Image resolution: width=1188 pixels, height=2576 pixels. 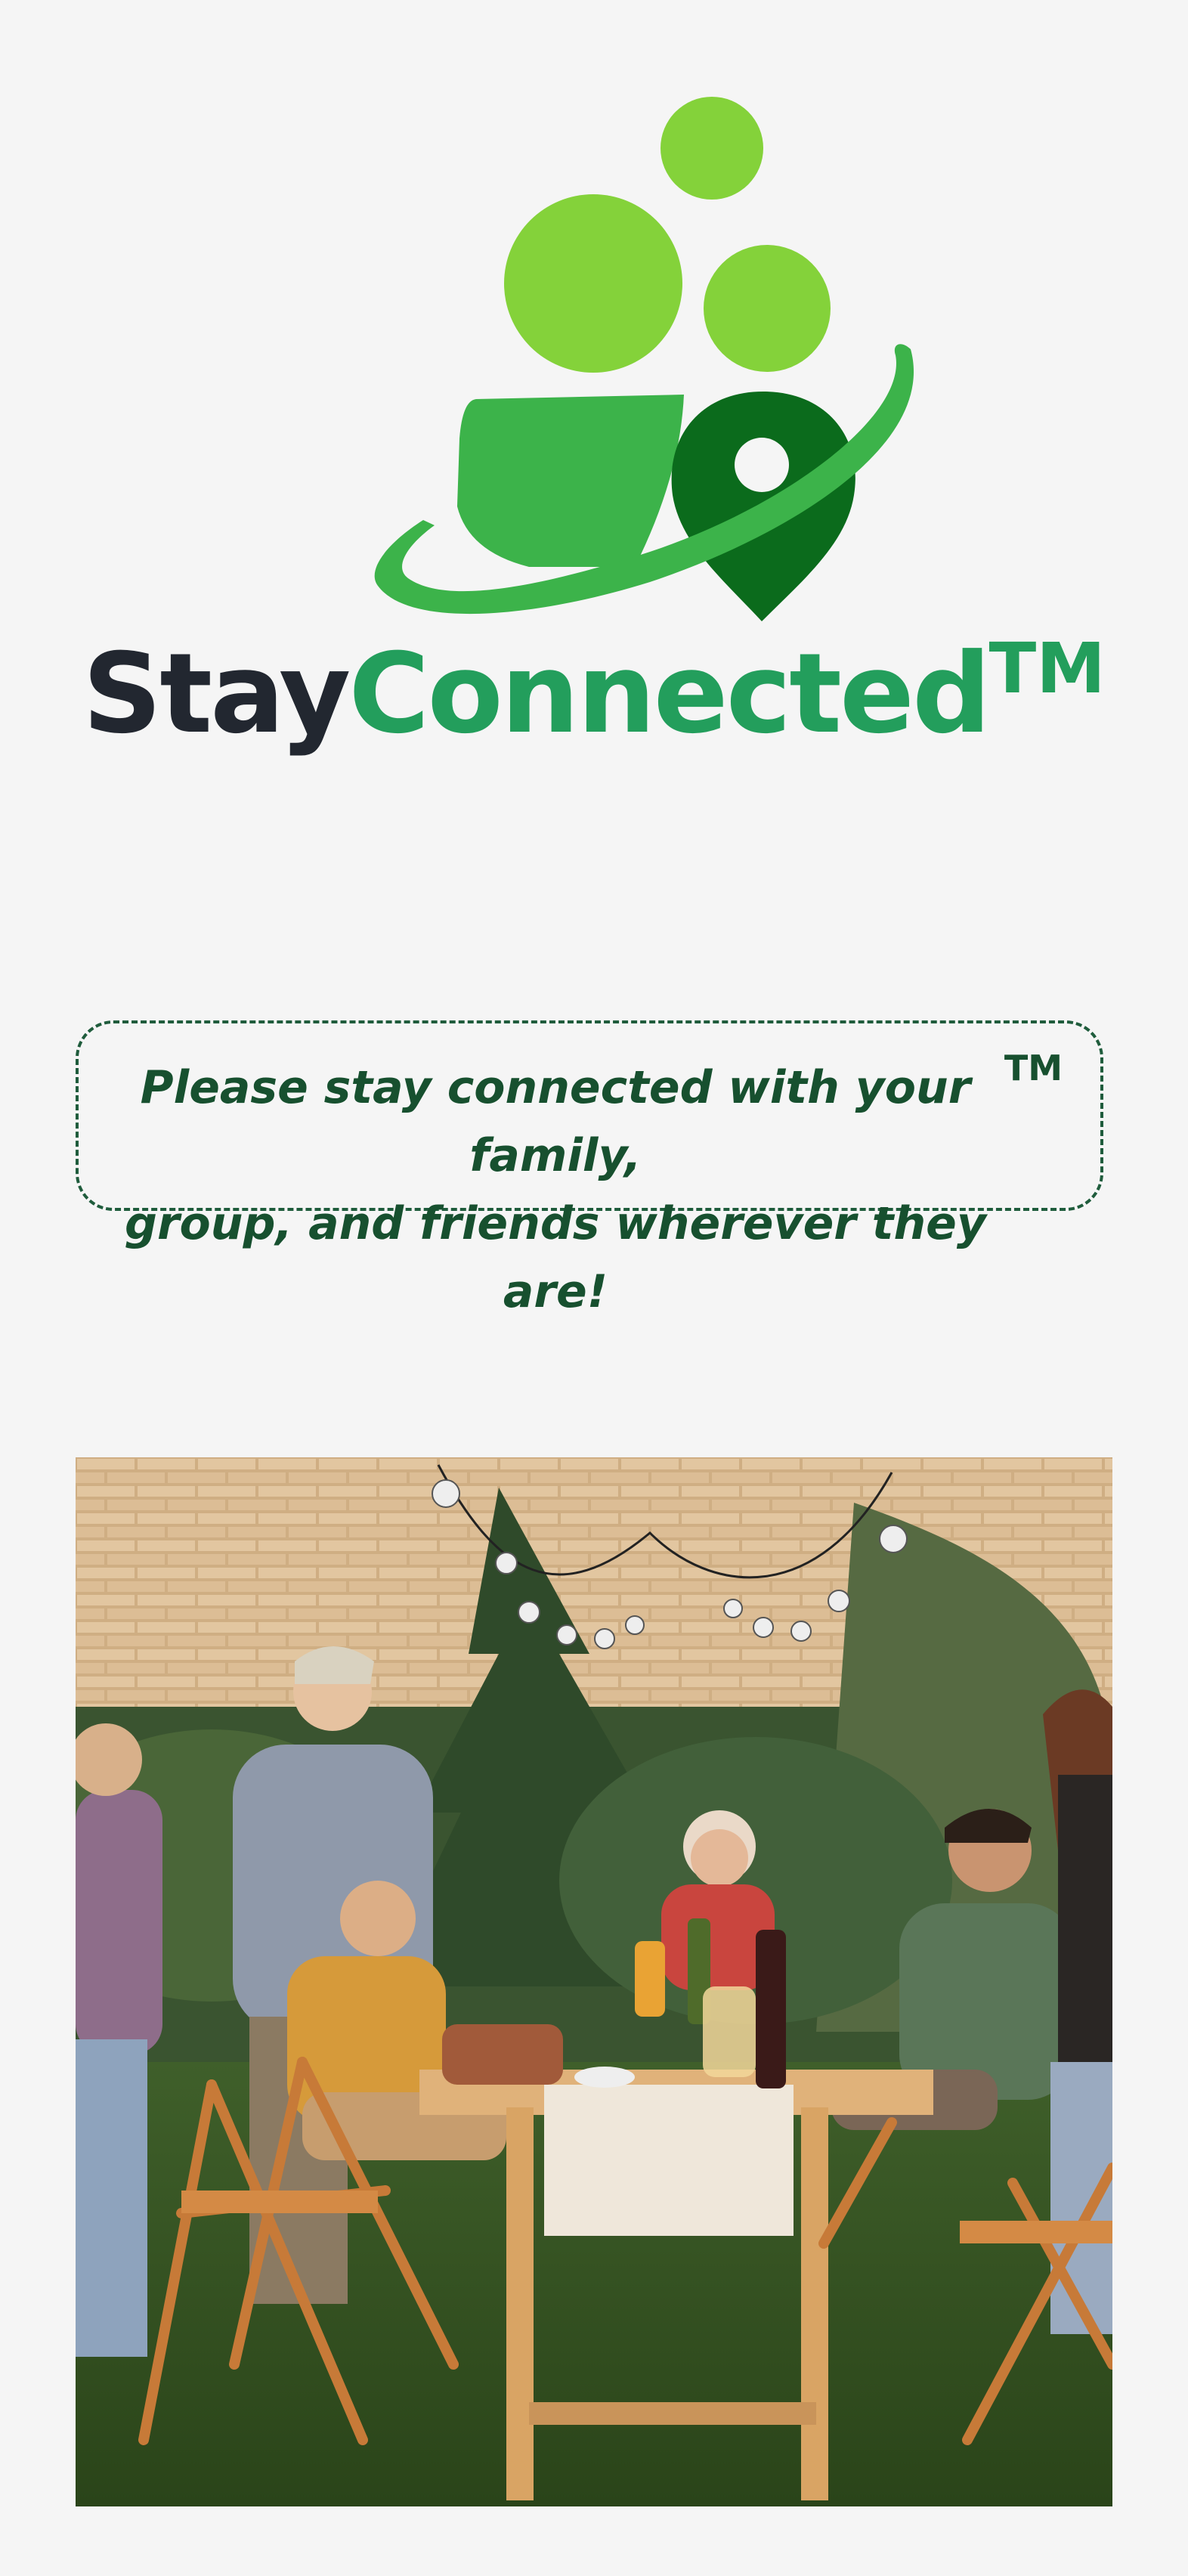 I want to click on logo, so click(x=650, y=355).